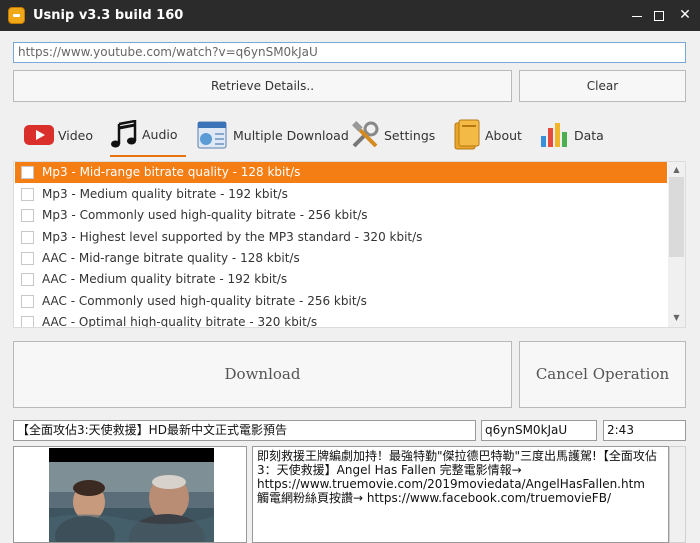 Image resolution: width=700 pixels, height=543 pixels. I want to click on tab-label: Settings, so click(410, 135).